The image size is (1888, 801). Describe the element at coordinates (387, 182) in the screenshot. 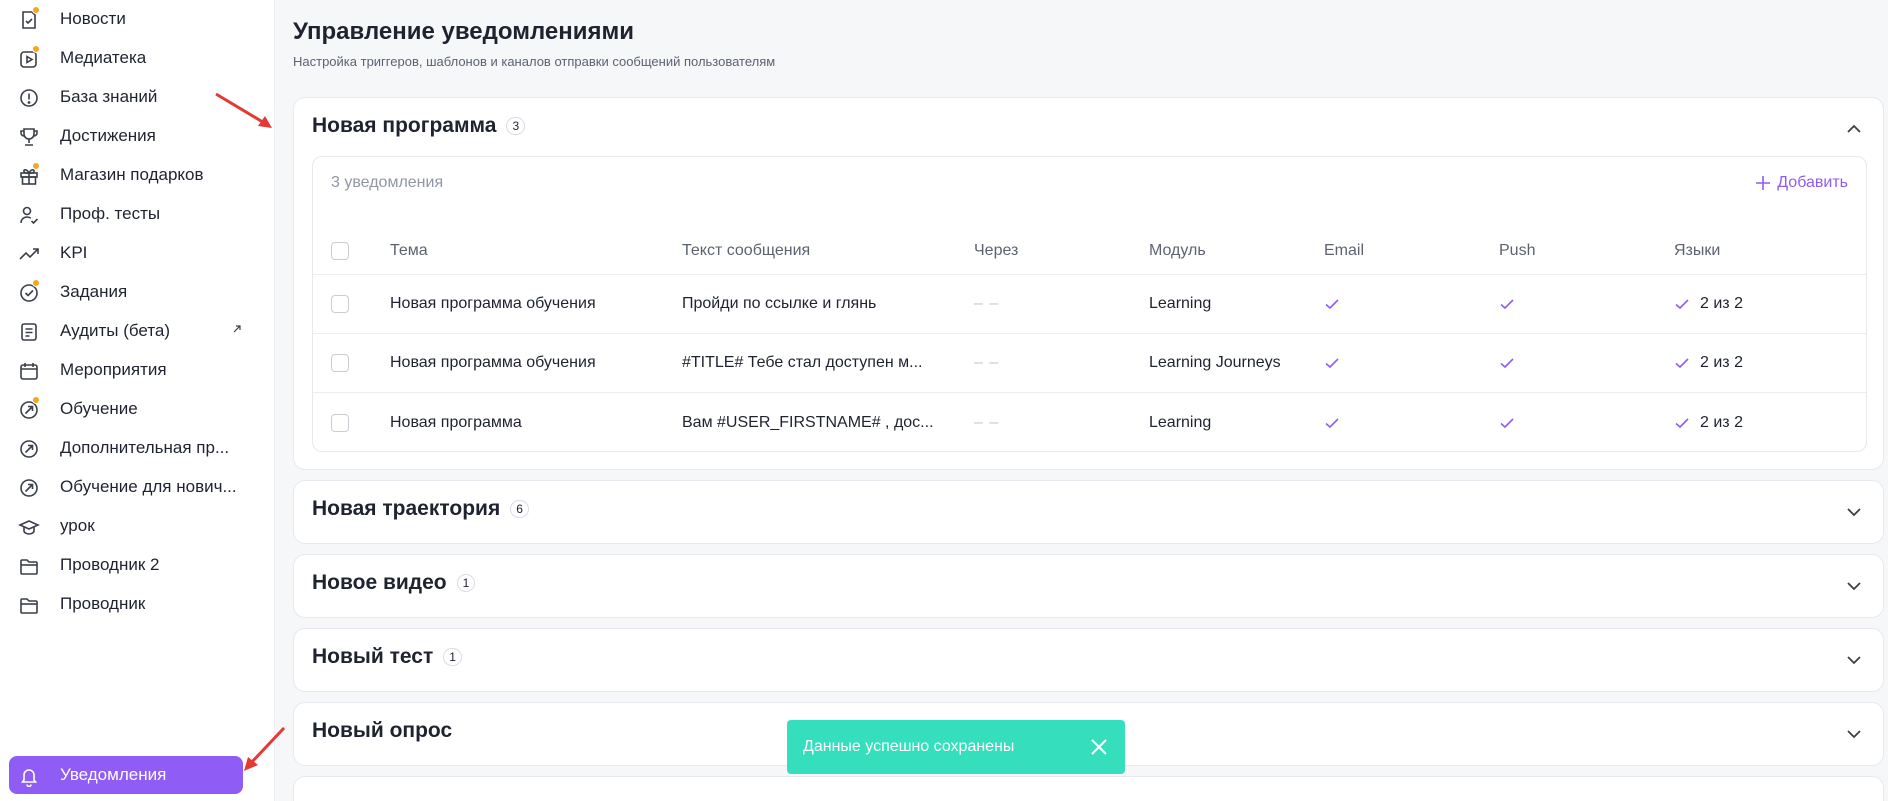

I see `table-caption: 3 уведомления` at that location.